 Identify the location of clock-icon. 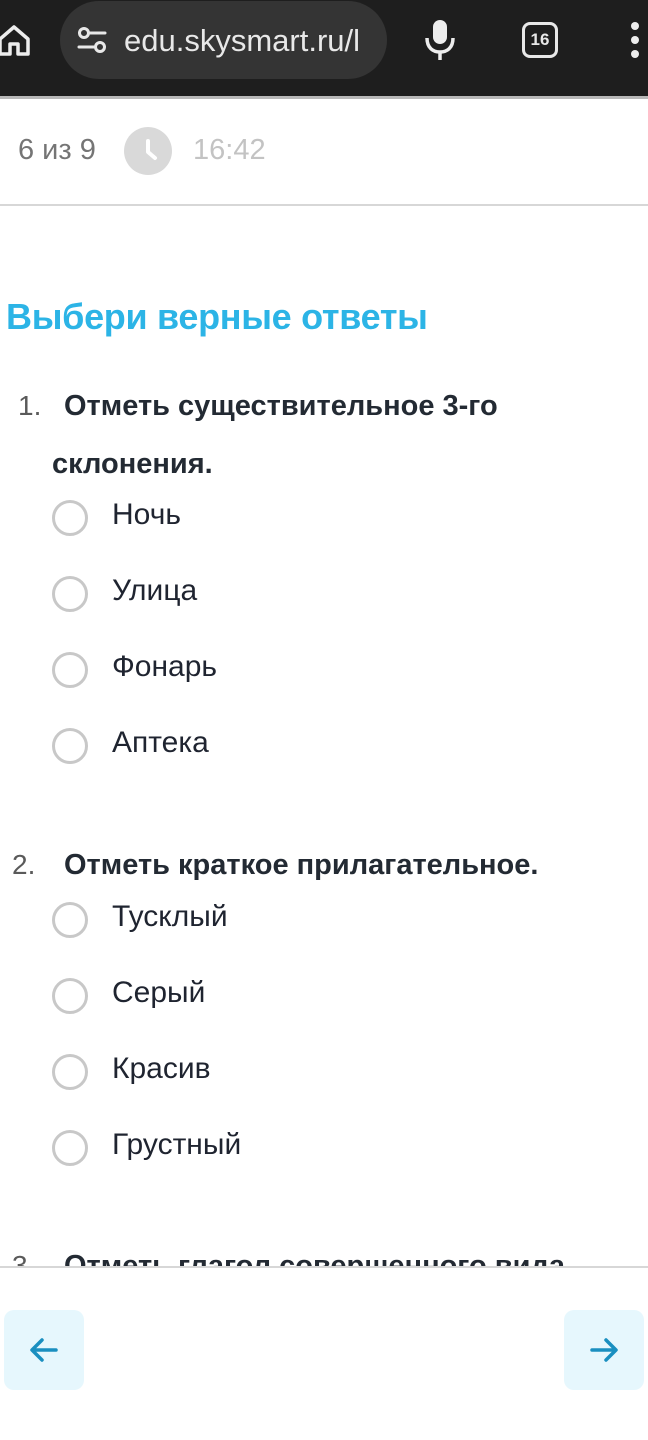
(148, 151).